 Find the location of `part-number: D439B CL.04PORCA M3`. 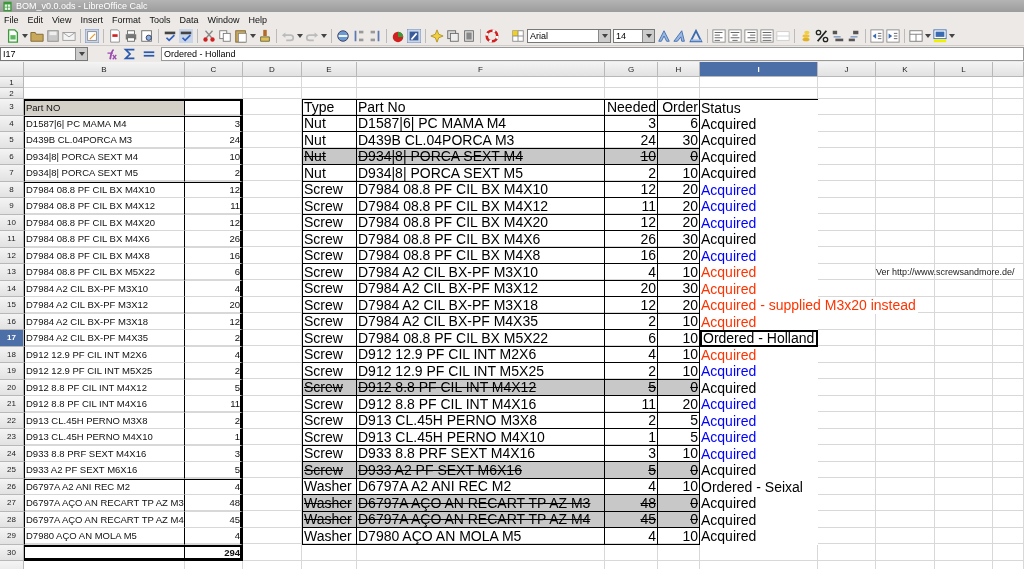

part-number: D439B CL.04PORCA M3 is located at coordinates (436, 139).